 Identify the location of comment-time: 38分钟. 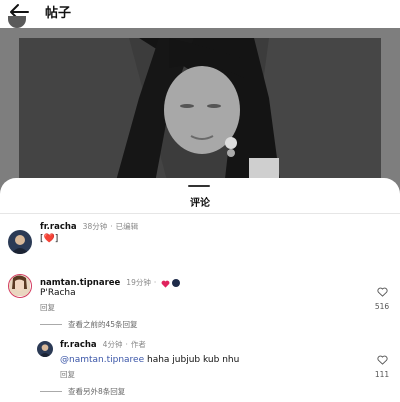
(95, 226).